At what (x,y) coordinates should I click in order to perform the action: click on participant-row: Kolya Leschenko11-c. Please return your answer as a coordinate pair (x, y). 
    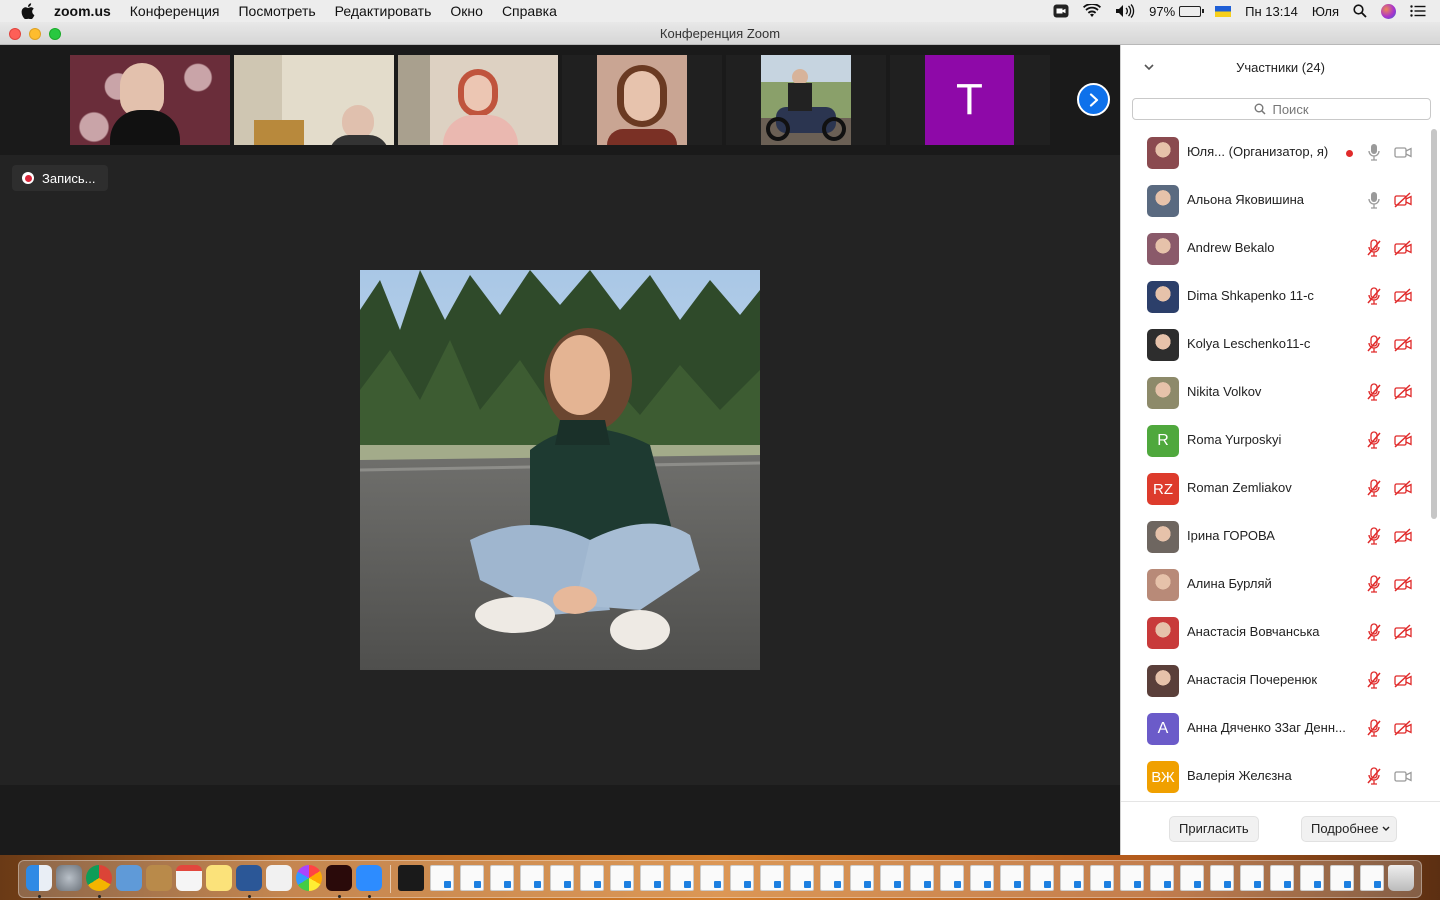
    Looking at the image, I should click on (1275, 345).